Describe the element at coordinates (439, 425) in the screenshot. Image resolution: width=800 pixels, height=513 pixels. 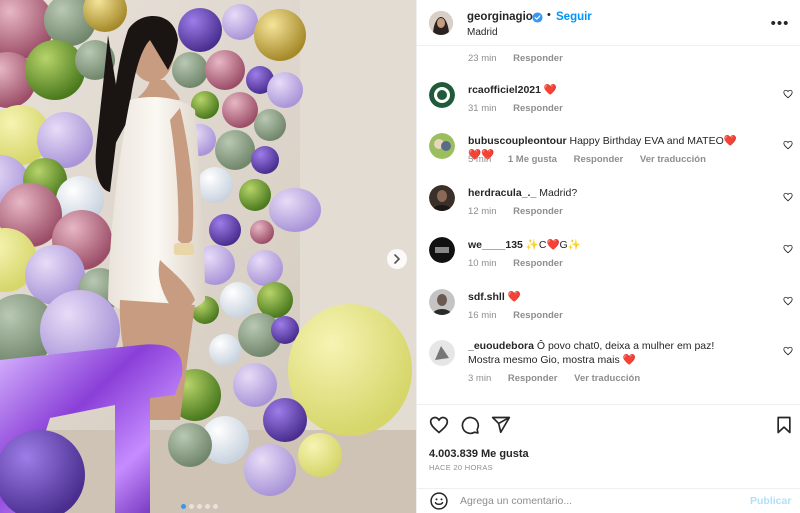
I see `like-icon` at that location.